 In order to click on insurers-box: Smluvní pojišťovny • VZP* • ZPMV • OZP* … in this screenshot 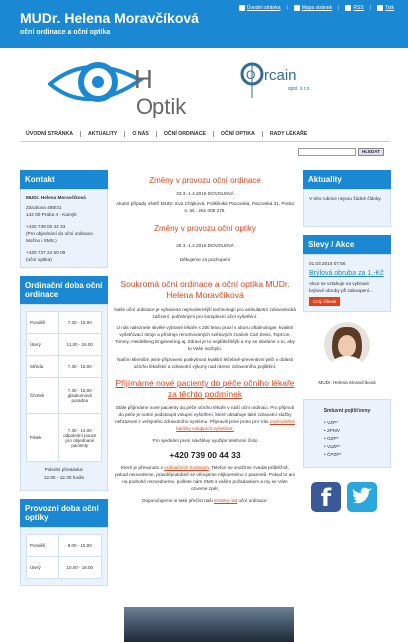, I will do `click(347, 433)`.